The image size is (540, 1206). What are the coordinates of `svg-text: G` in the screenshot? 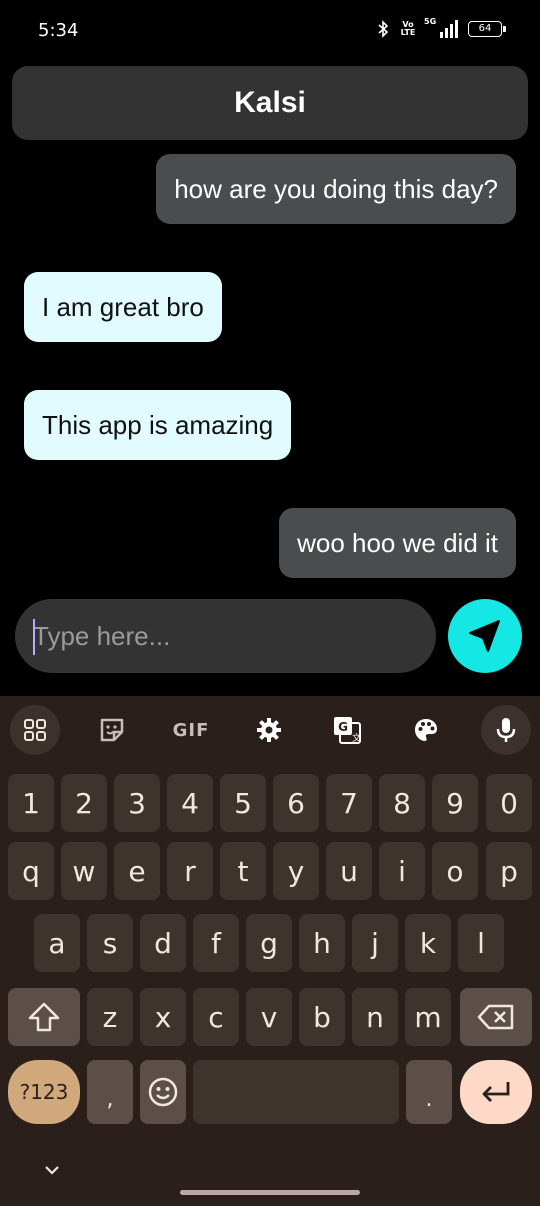 It's located at (343, 727).